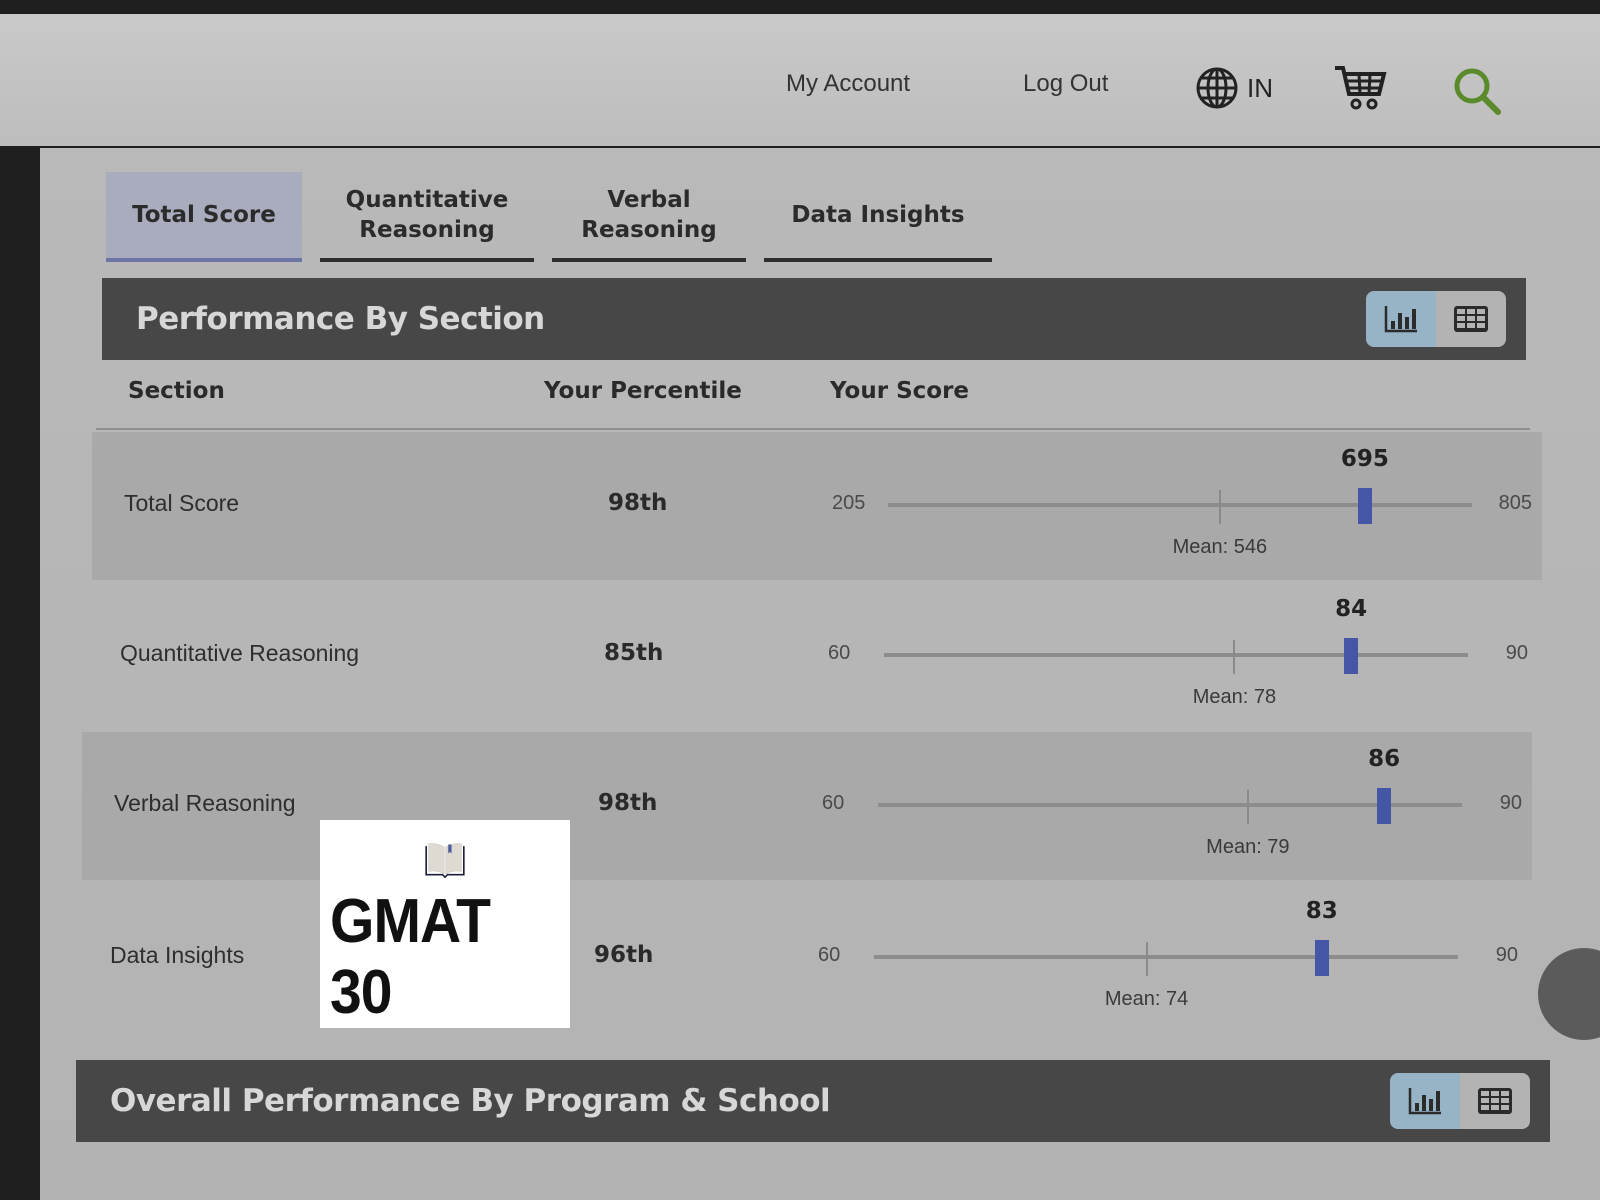 The image size is (1600, 1200). What do you see at coordinates (445, 860) in the screenshot?
I see `open-book-icon` at bounding box center [445, 860].